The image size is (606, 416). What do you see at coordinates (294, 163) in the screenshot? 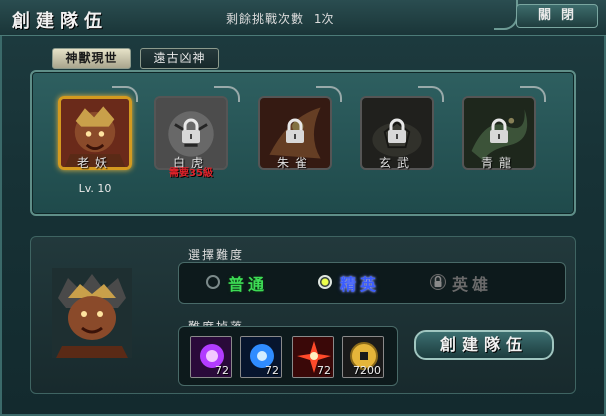
I see `boss-name-zhuque: 朱雀` at bounding box center [294, 163].